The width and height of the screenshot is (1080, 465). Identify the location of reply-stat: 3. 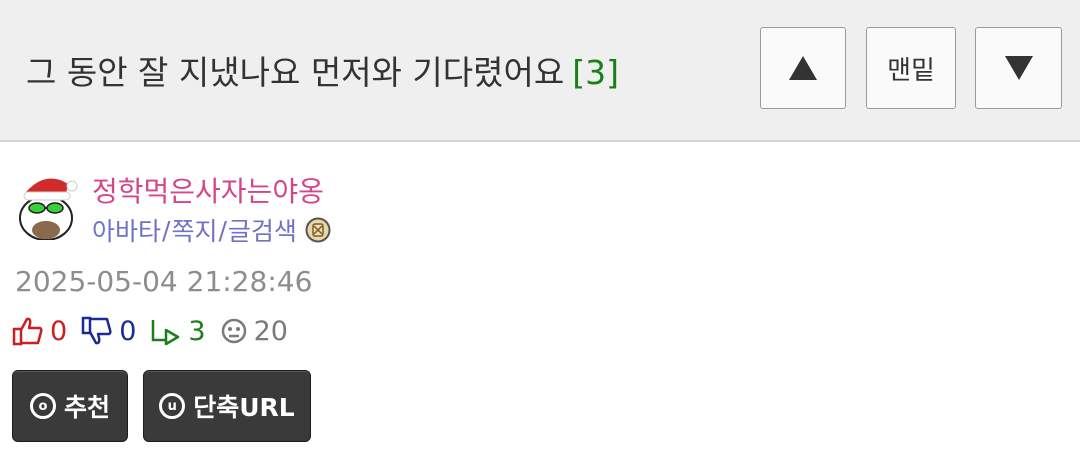
(178, 331).